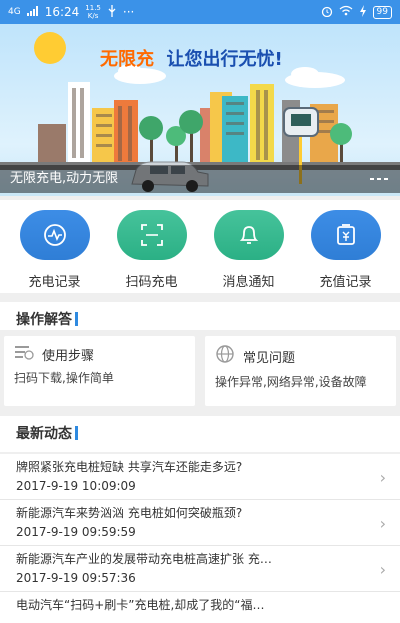  I want to click on battery-indicator: 99, so click(382, 12).